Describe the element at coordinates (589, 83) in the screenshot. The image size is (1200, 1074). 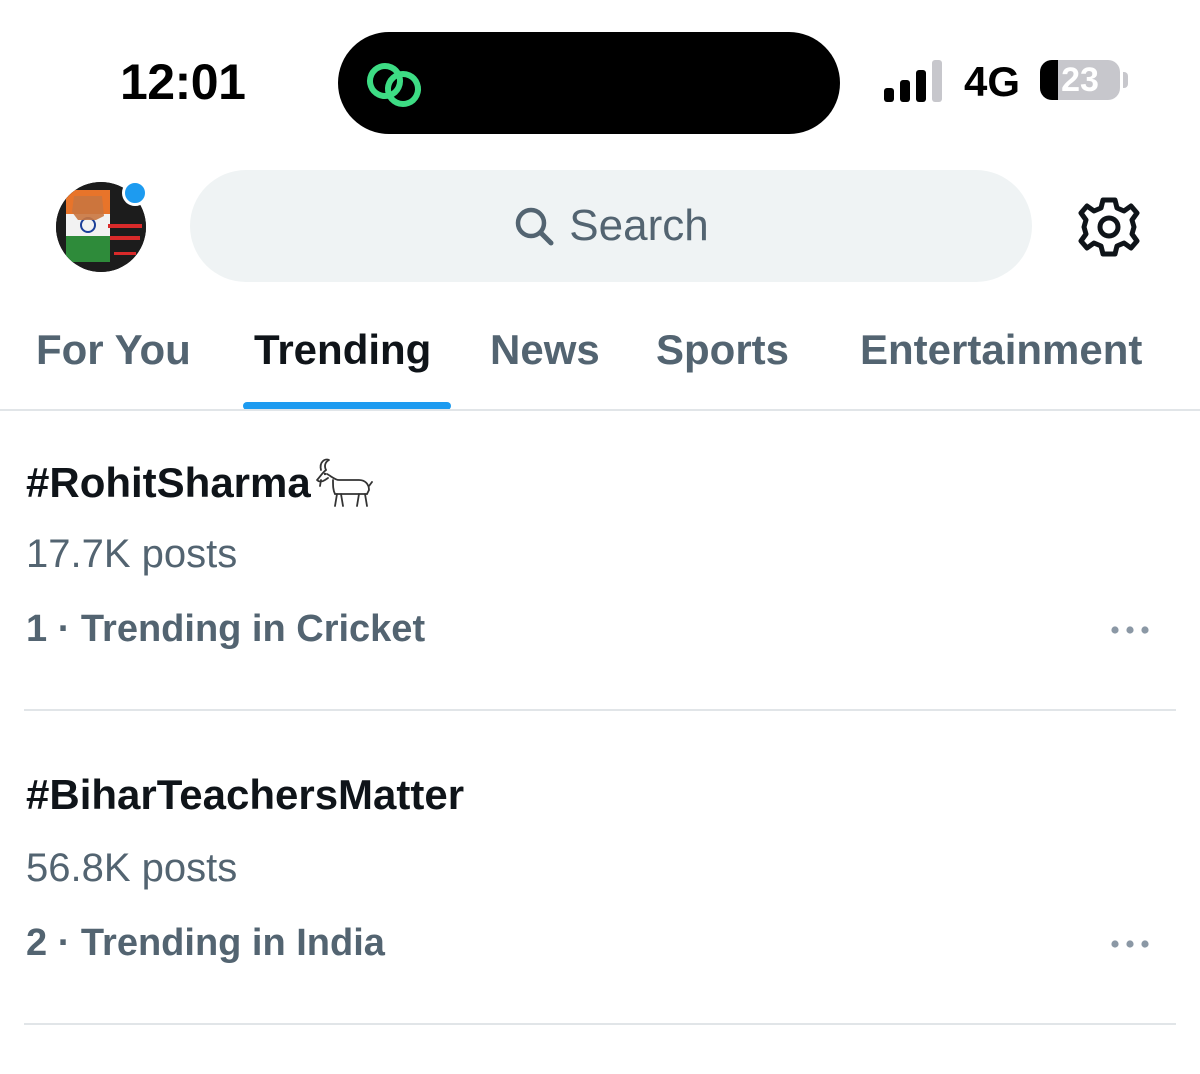
I see `dynamic-island` at that location.